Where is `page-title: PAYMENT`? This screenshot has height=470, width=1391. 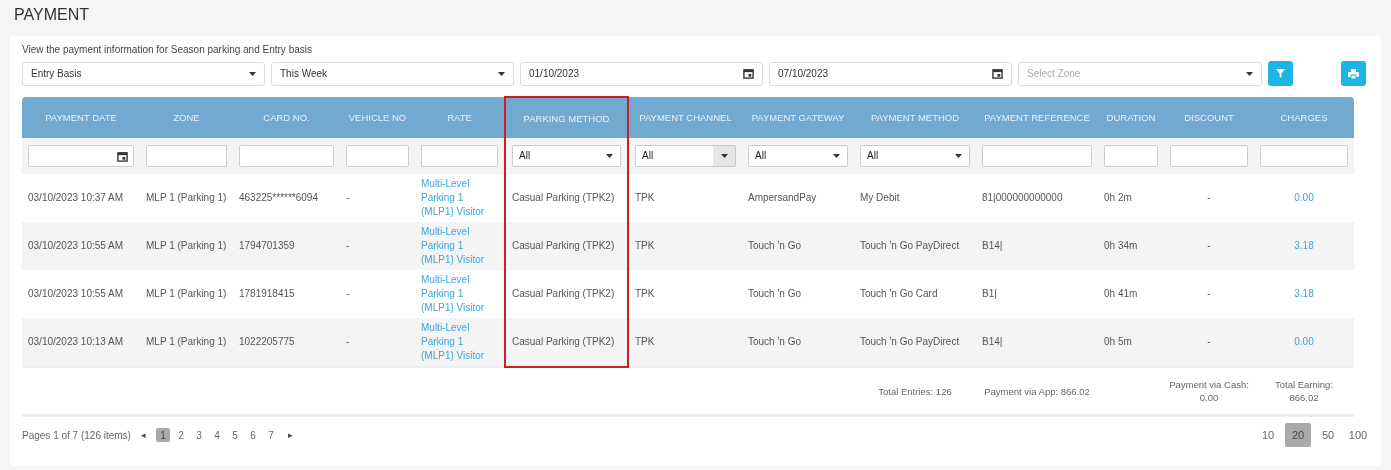
page-title: PAYMENT is located at coordinates (52, 15).